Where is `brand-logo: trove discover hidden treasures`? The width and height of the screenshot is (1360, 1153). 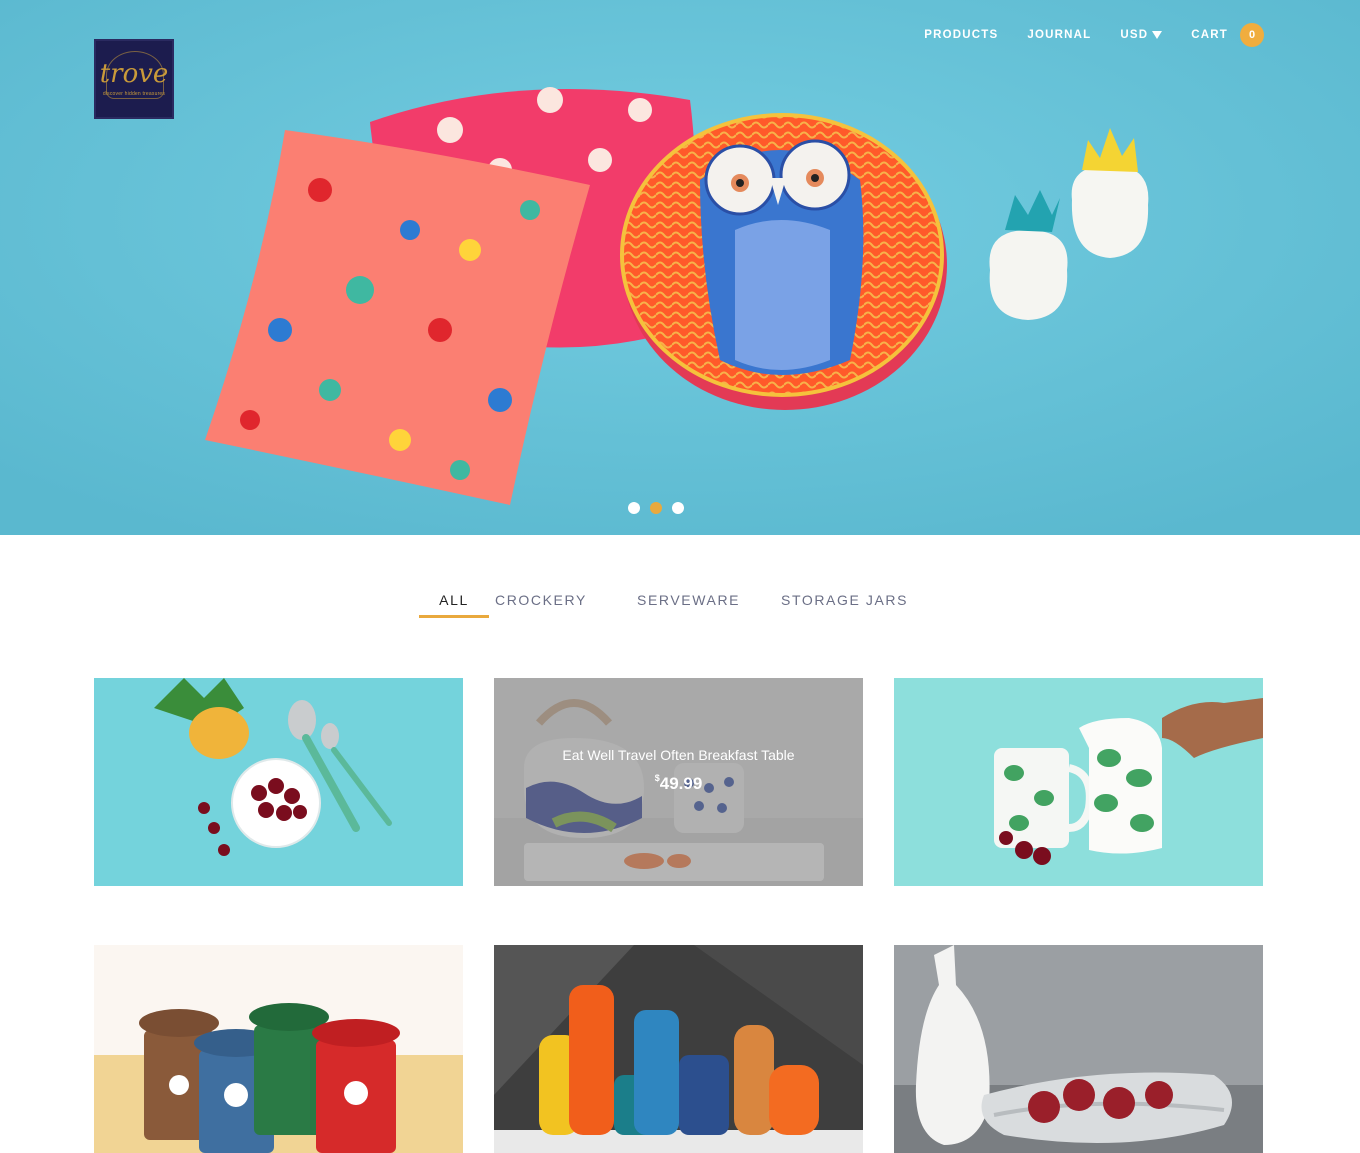 brand-logo: trove discover hidden treasures is located at coordinates (134, 79).